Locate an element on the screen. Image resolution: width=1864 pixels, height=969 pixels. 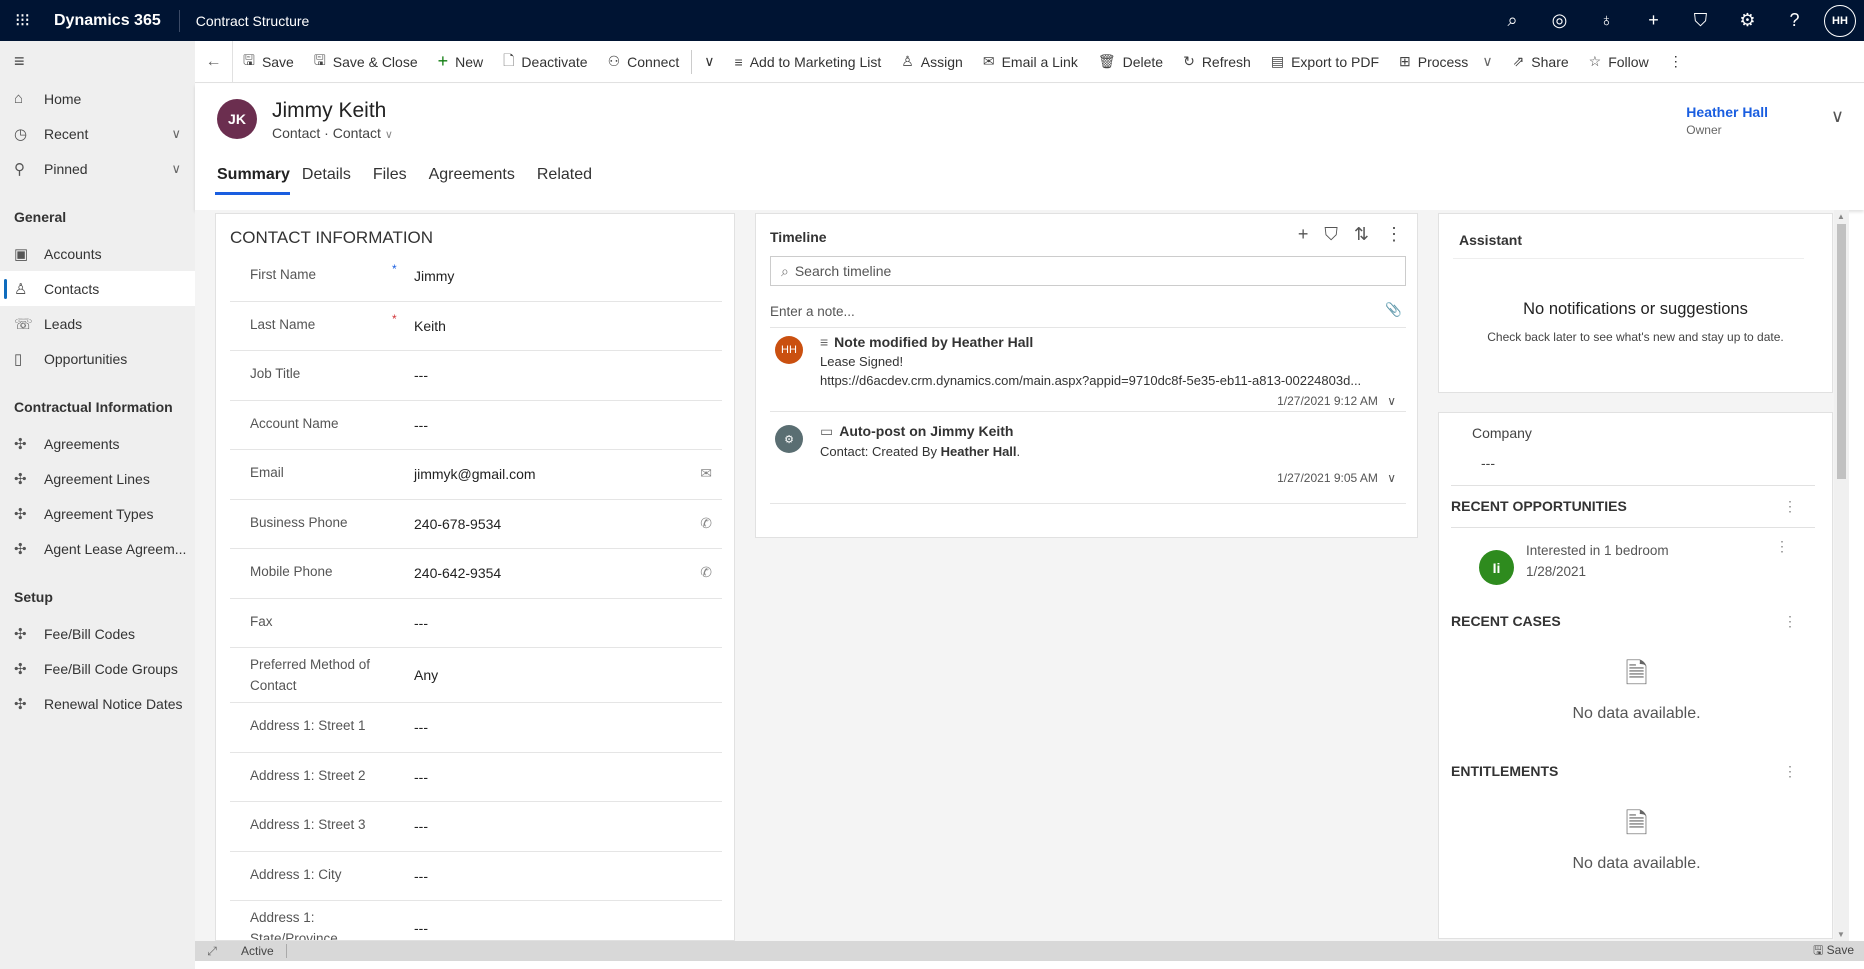
process-button: ⊞ Process ∨ is located at coordinates (1446, 62).